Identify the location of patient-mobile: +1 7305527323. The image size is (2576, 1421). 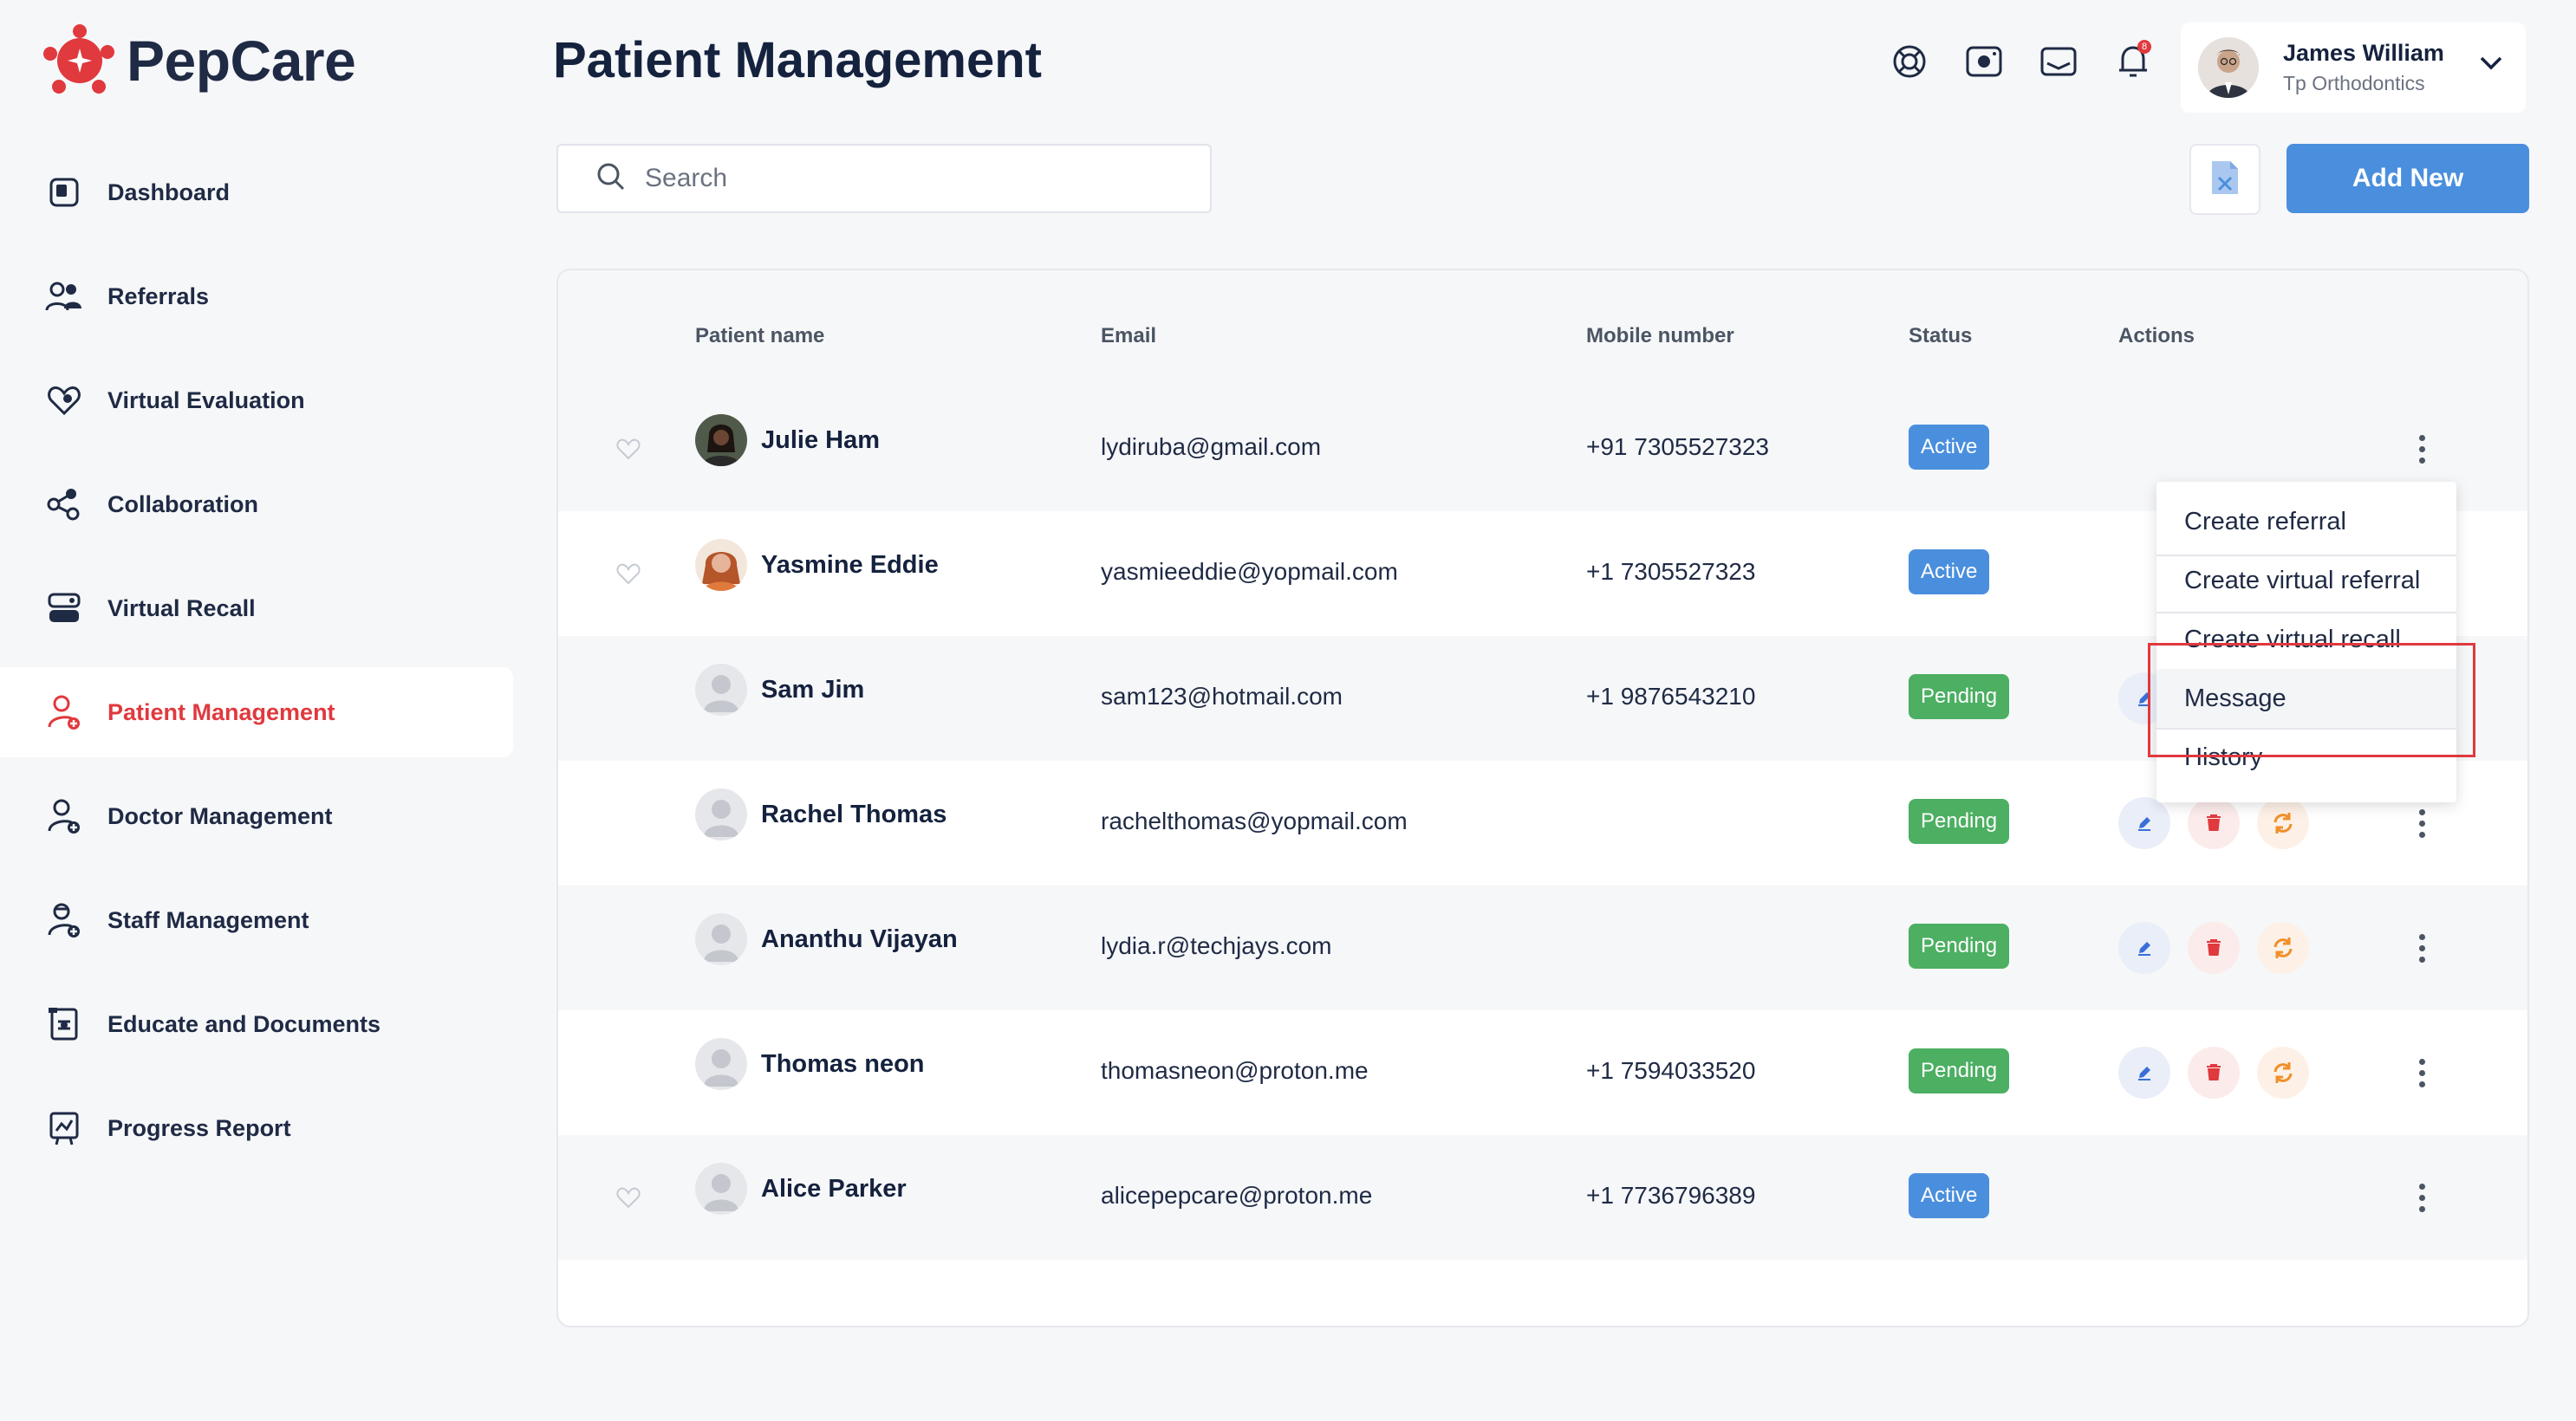
(1671, 571).